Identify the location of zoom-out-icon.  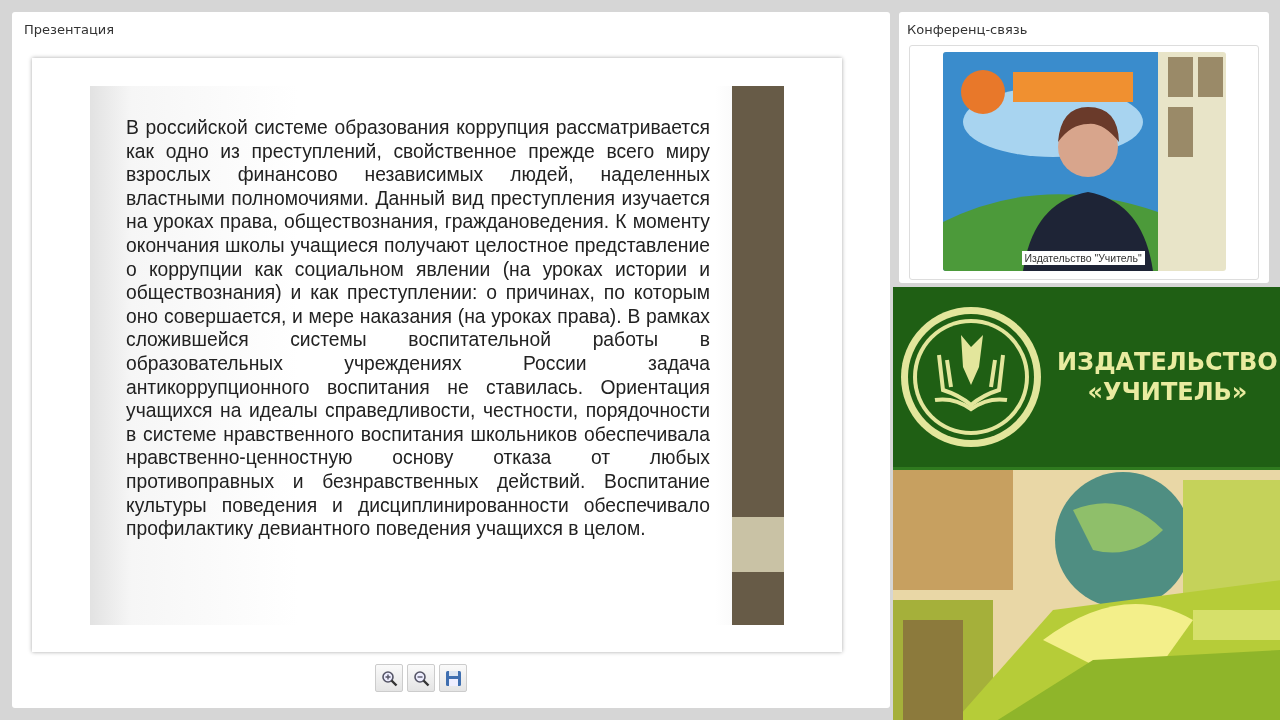
(421, 678).